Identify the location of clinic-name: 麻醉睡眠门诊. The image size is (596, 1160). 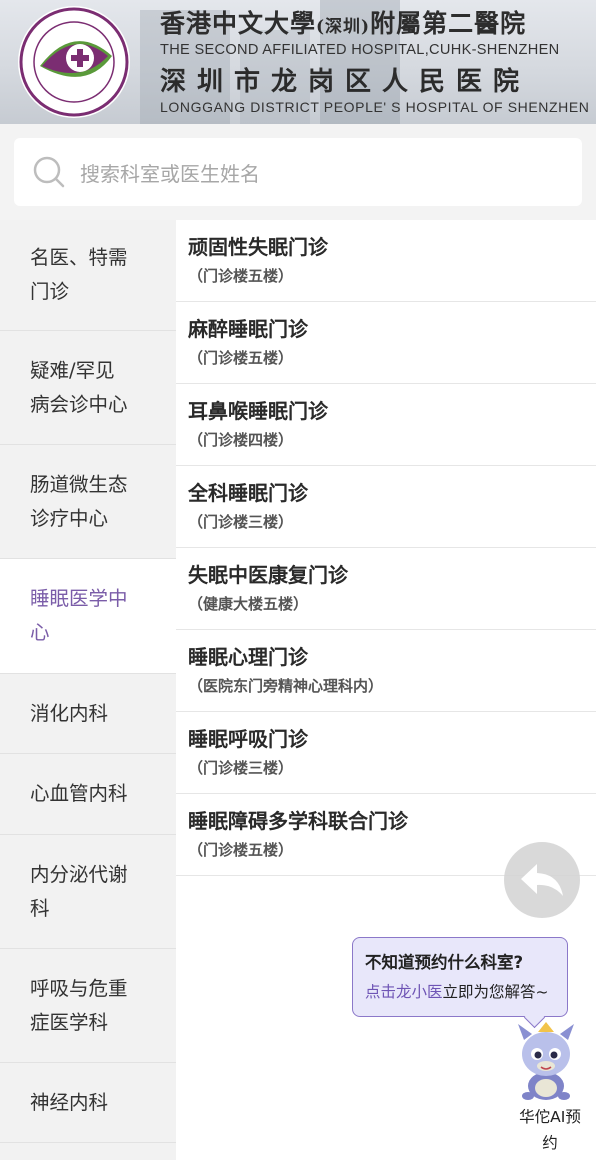
(248, 329).